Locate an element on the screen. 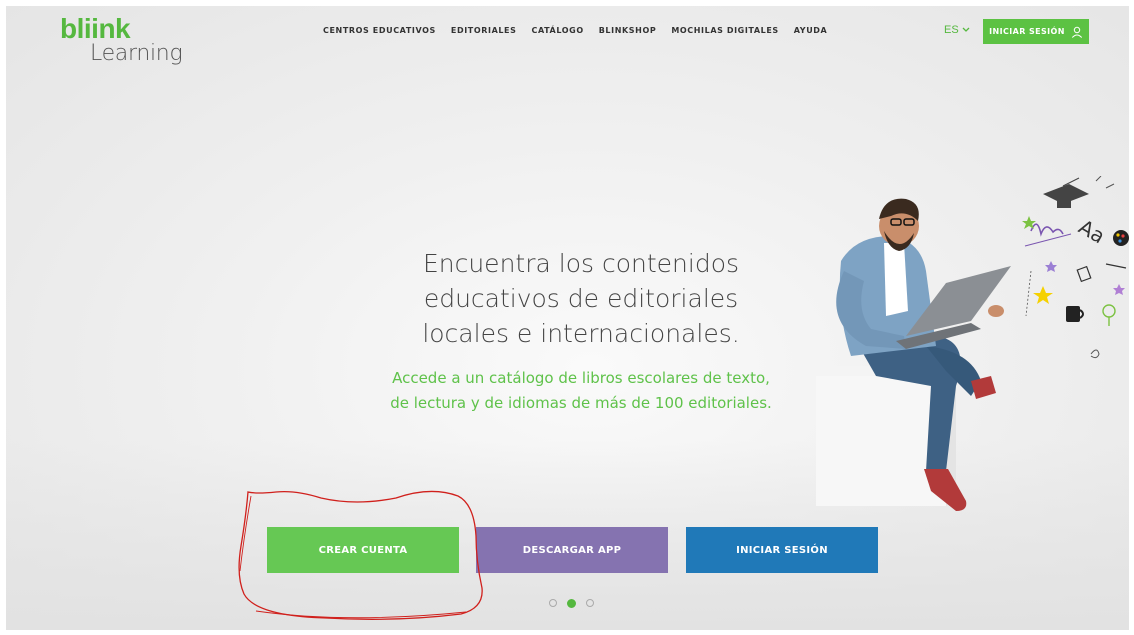  user-icon is located at coordinates (1076, 32).